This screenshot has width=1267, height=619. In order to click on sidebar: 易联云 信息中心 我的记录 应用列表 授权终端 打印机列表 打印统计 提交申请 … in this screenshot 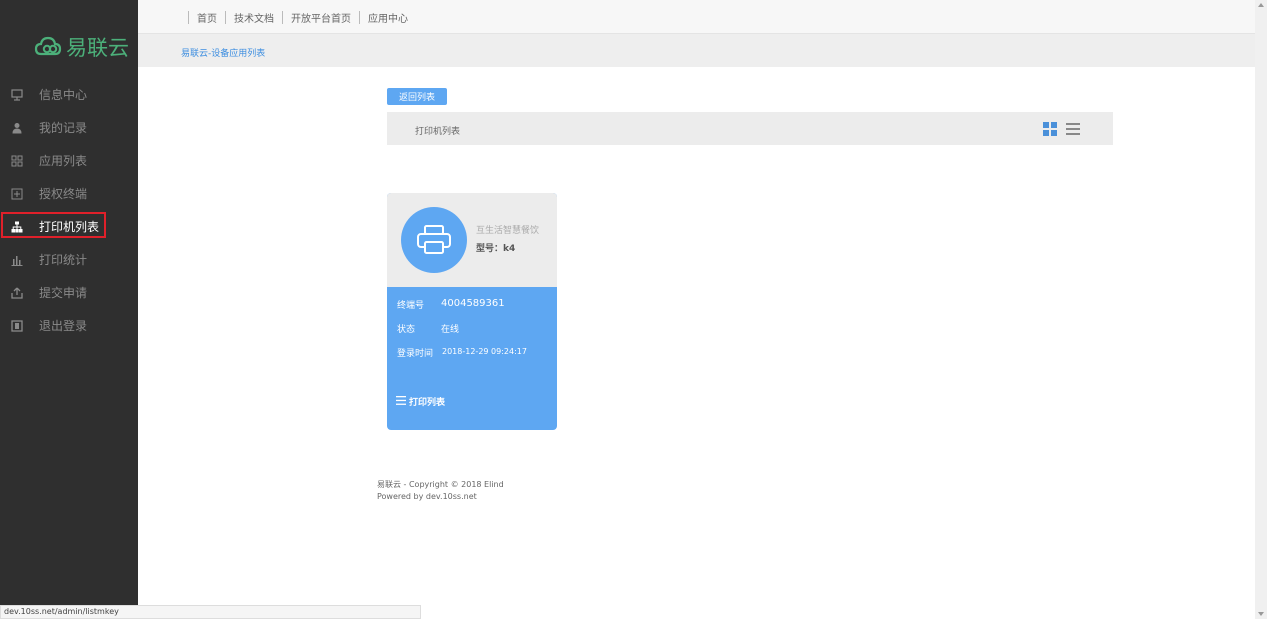, I will do `click(69, 309)`.